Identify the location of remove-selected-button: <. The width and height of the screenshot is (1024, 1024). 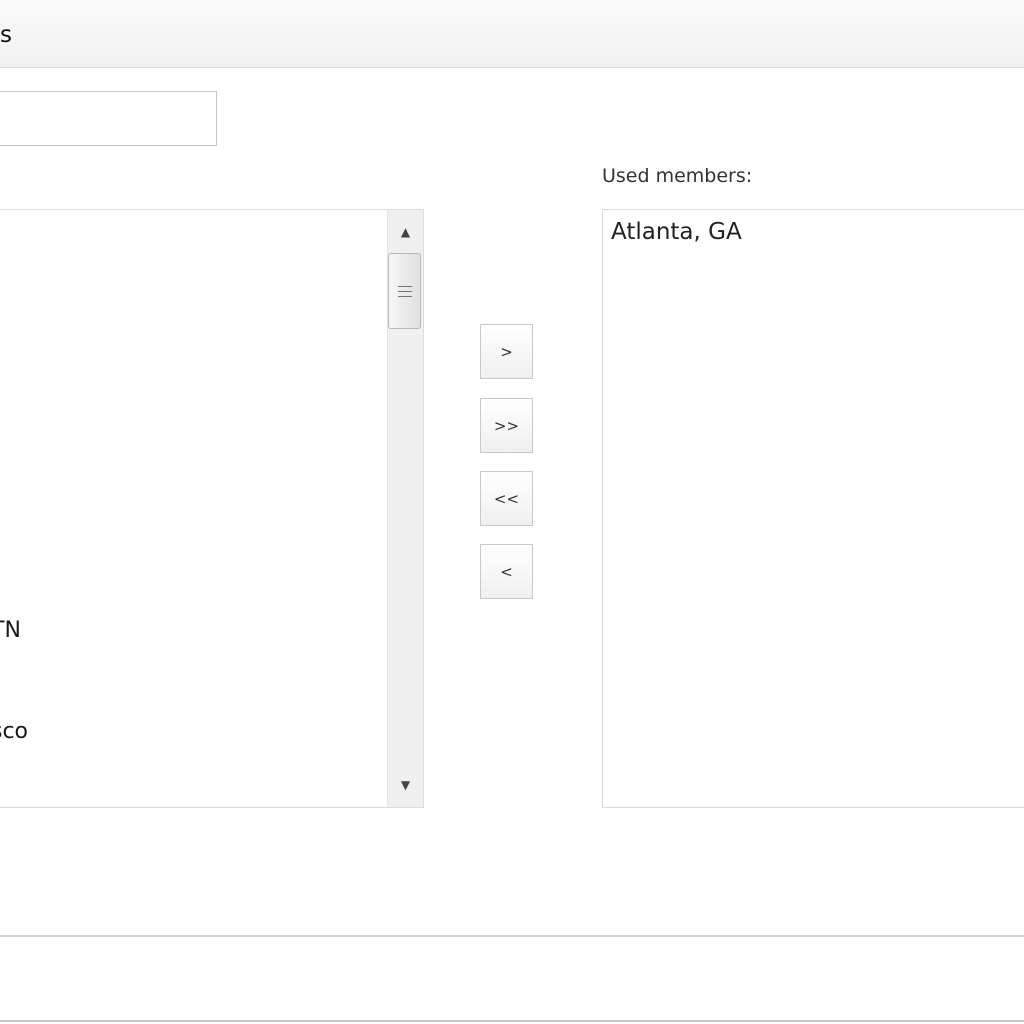
(506, 571).